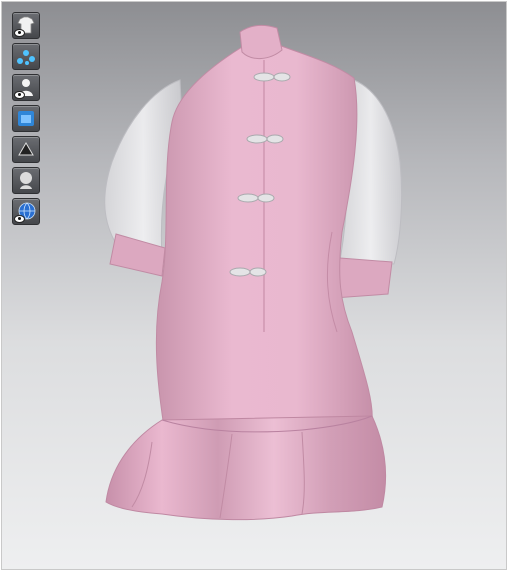 This screenshot has width=508, height=571. I want to click on fabric-points-icon, so click(26, 57).